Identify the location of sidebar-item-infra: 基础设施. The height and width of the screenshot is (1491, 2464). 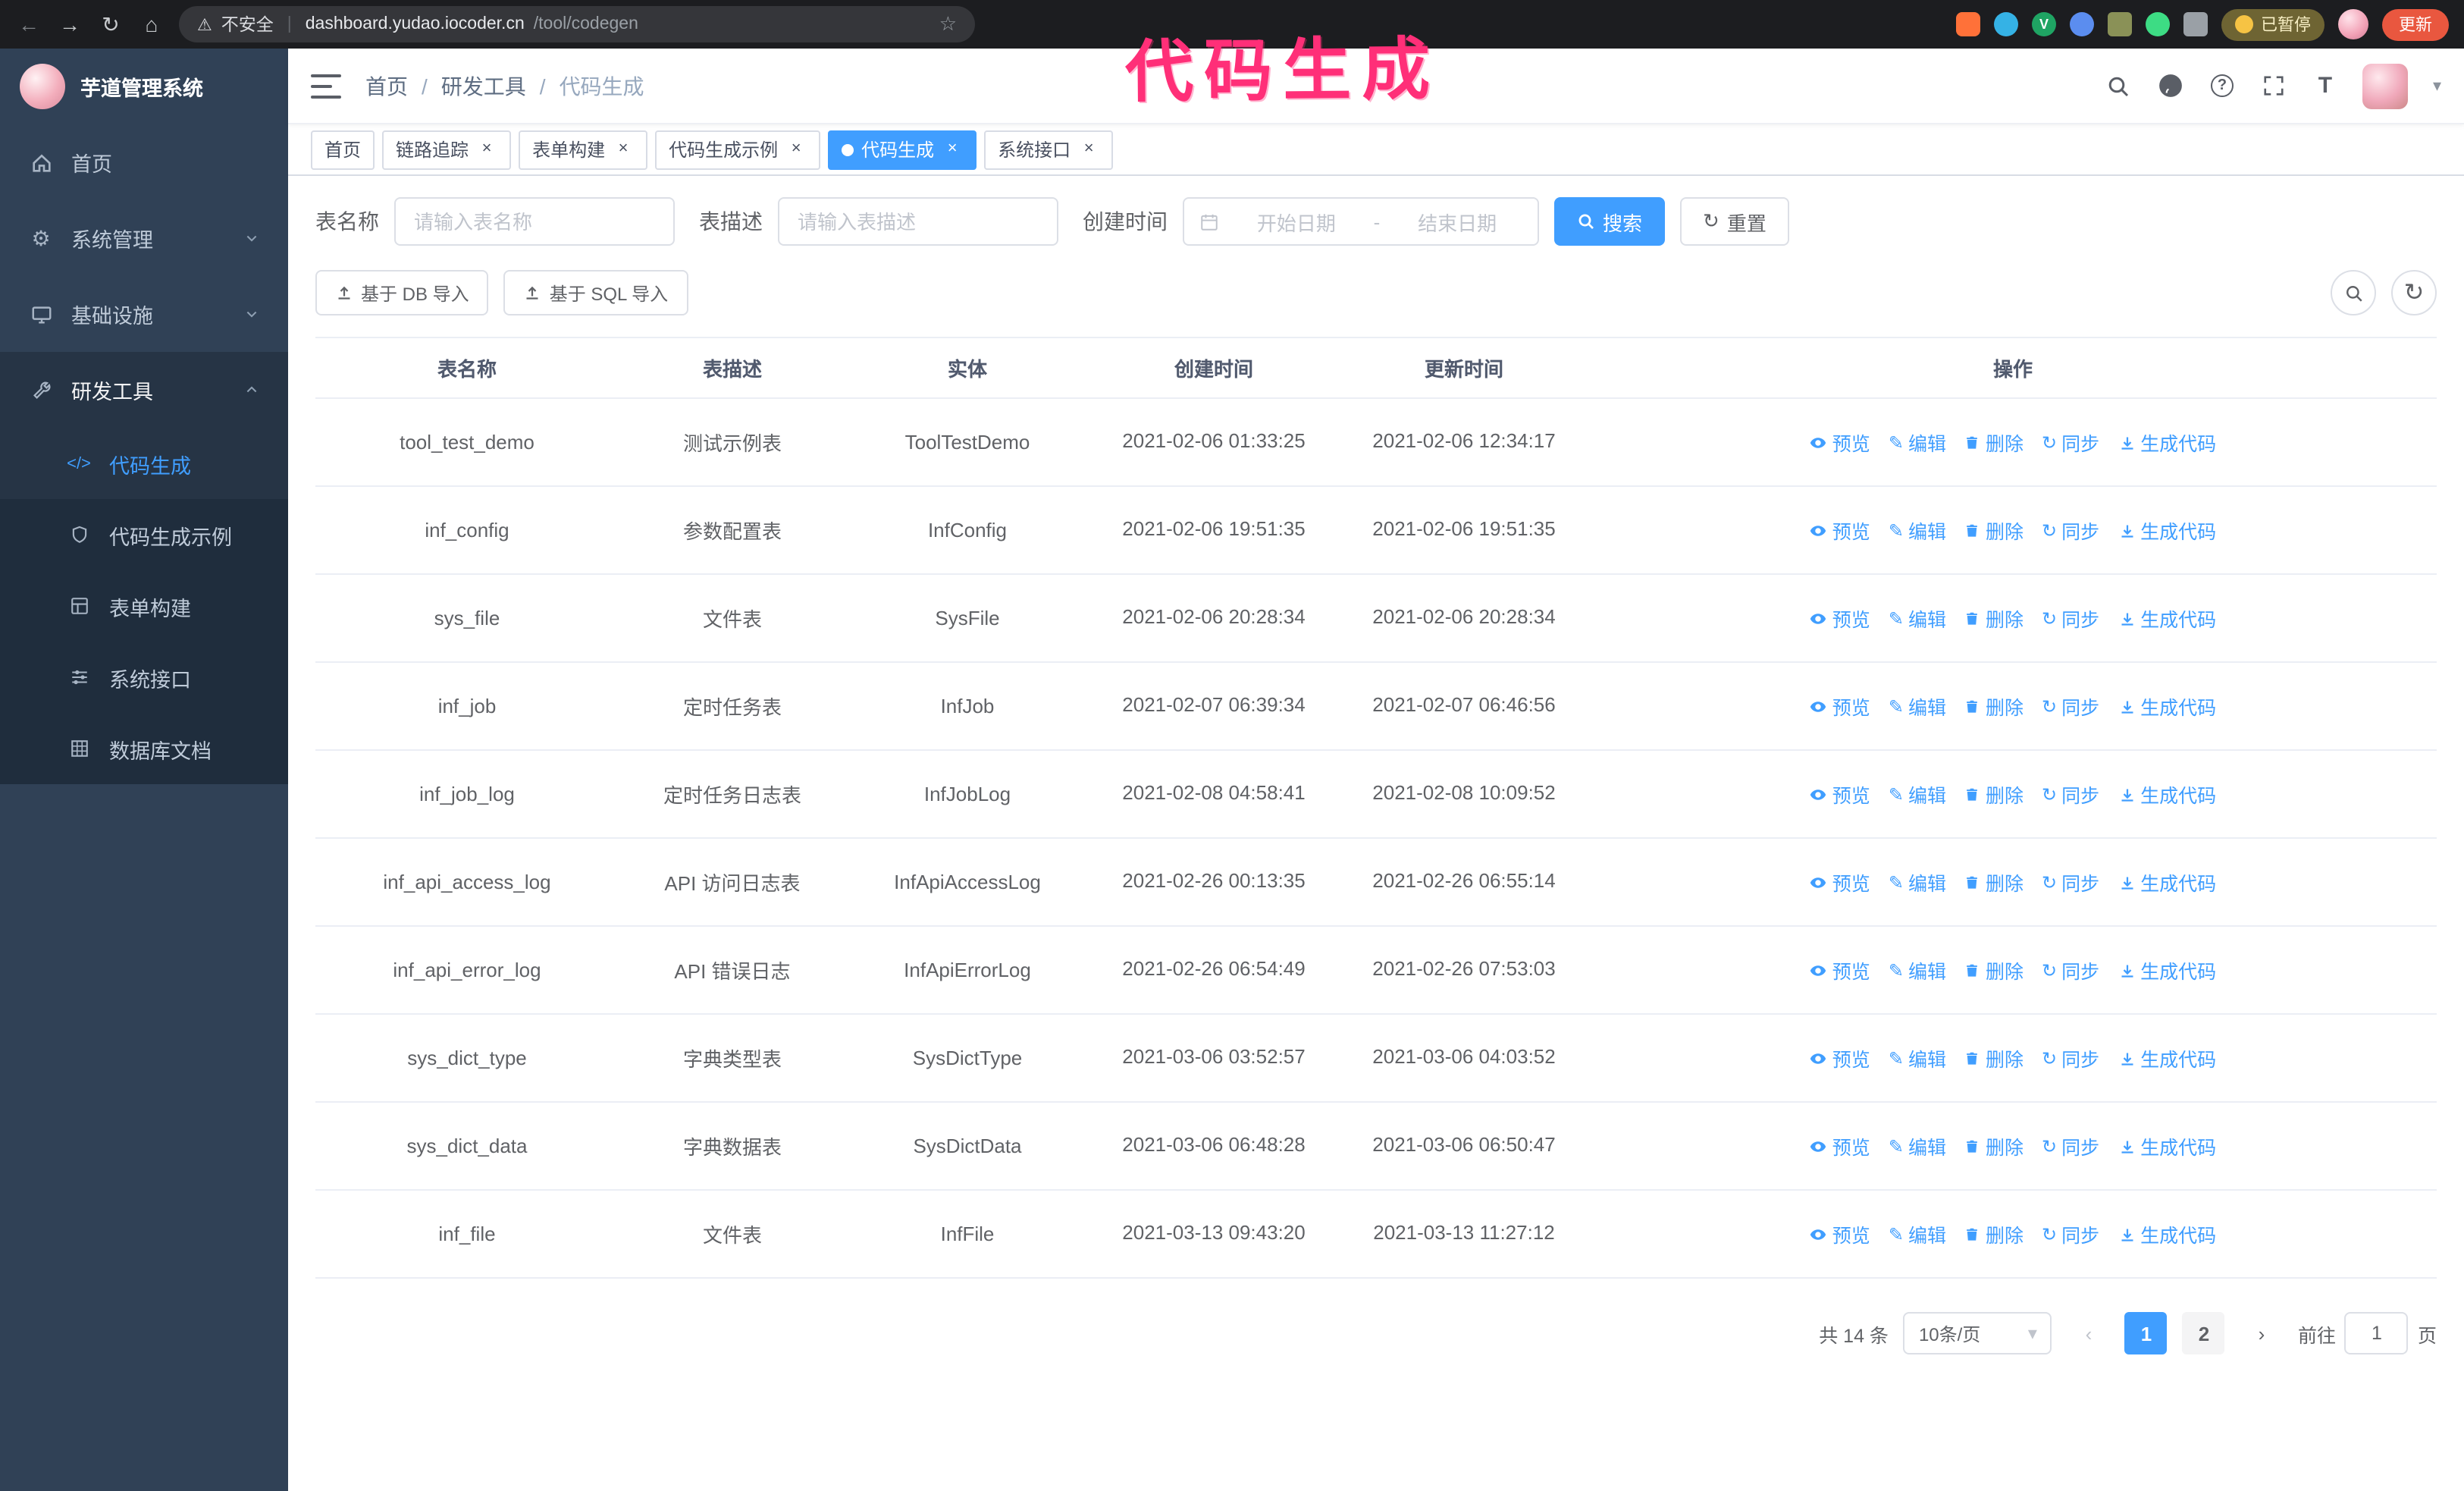
(144, 314).